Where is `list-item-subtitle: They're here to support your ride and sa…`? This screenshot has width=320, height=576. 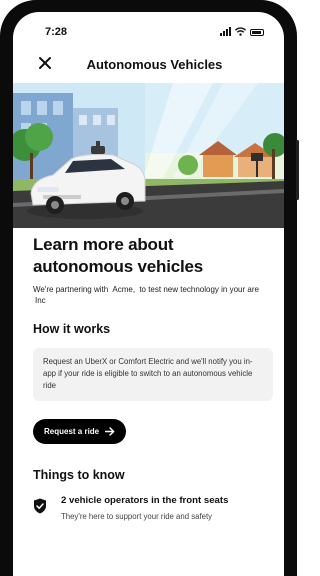 list-item-subtitle: They're here to support your ride and sa… is located at coordinates (137, 516).